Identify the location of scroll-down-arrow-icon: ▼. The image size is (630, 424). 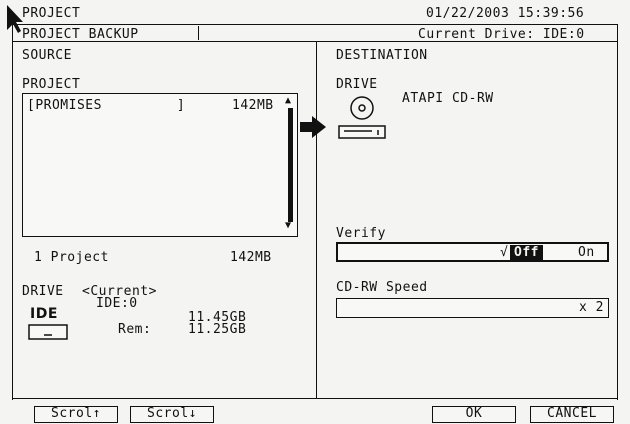
(288, 226).